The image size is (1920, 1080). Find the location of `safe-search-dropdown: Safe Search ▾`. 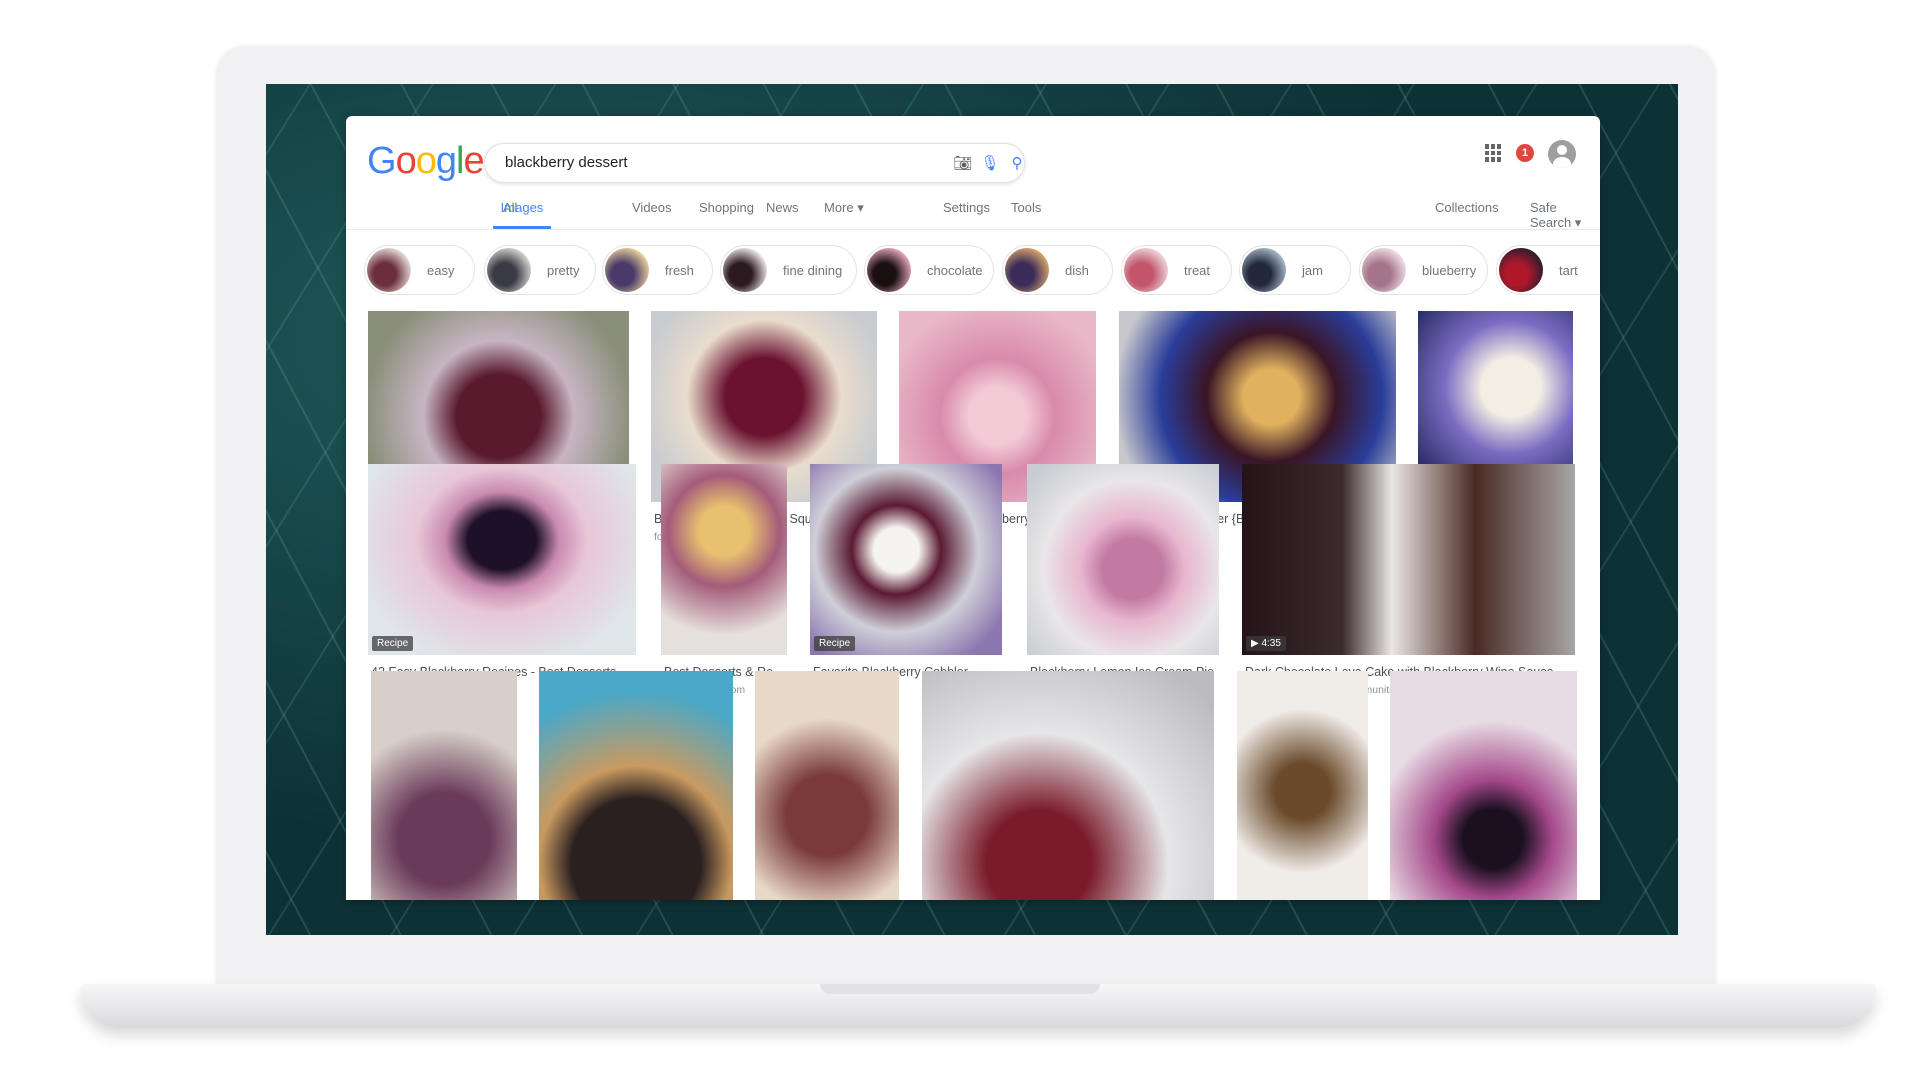

safe-search-dropdown: Safe Search ▾ is located at coordinates (1565, 215).